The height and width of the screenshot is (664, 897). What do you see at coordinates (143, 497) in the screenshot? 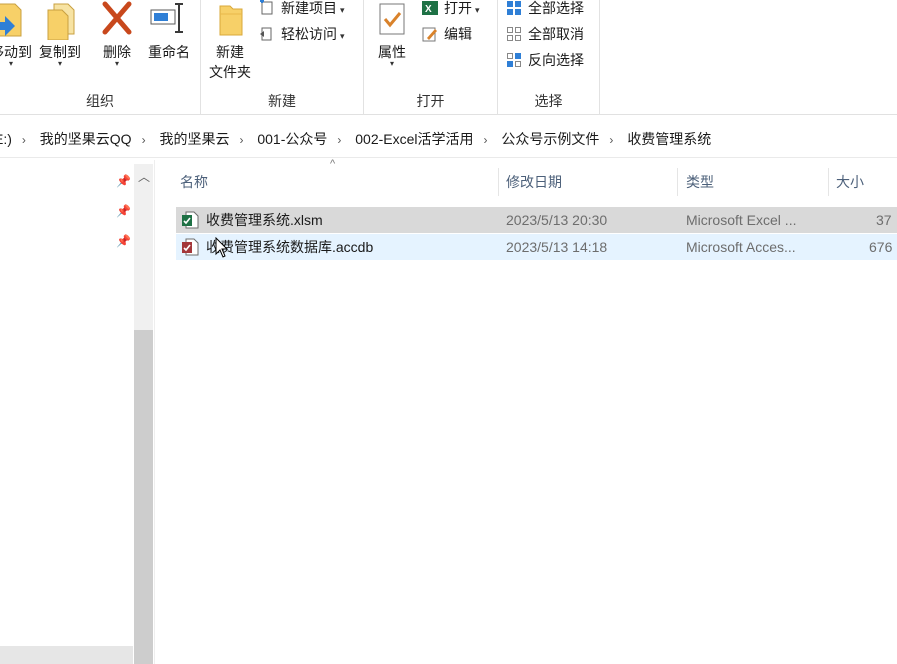
I see `scrollbar-thumb` at bounding box center [143, 497].